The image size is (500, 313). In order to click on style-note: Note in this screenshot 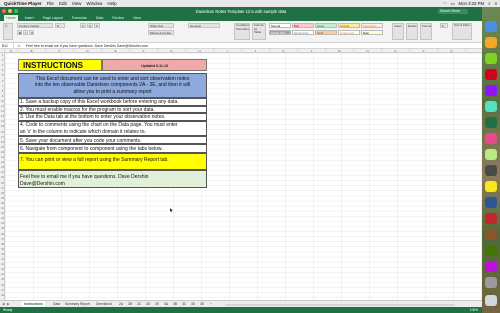, I will do `click(372, 32)`.